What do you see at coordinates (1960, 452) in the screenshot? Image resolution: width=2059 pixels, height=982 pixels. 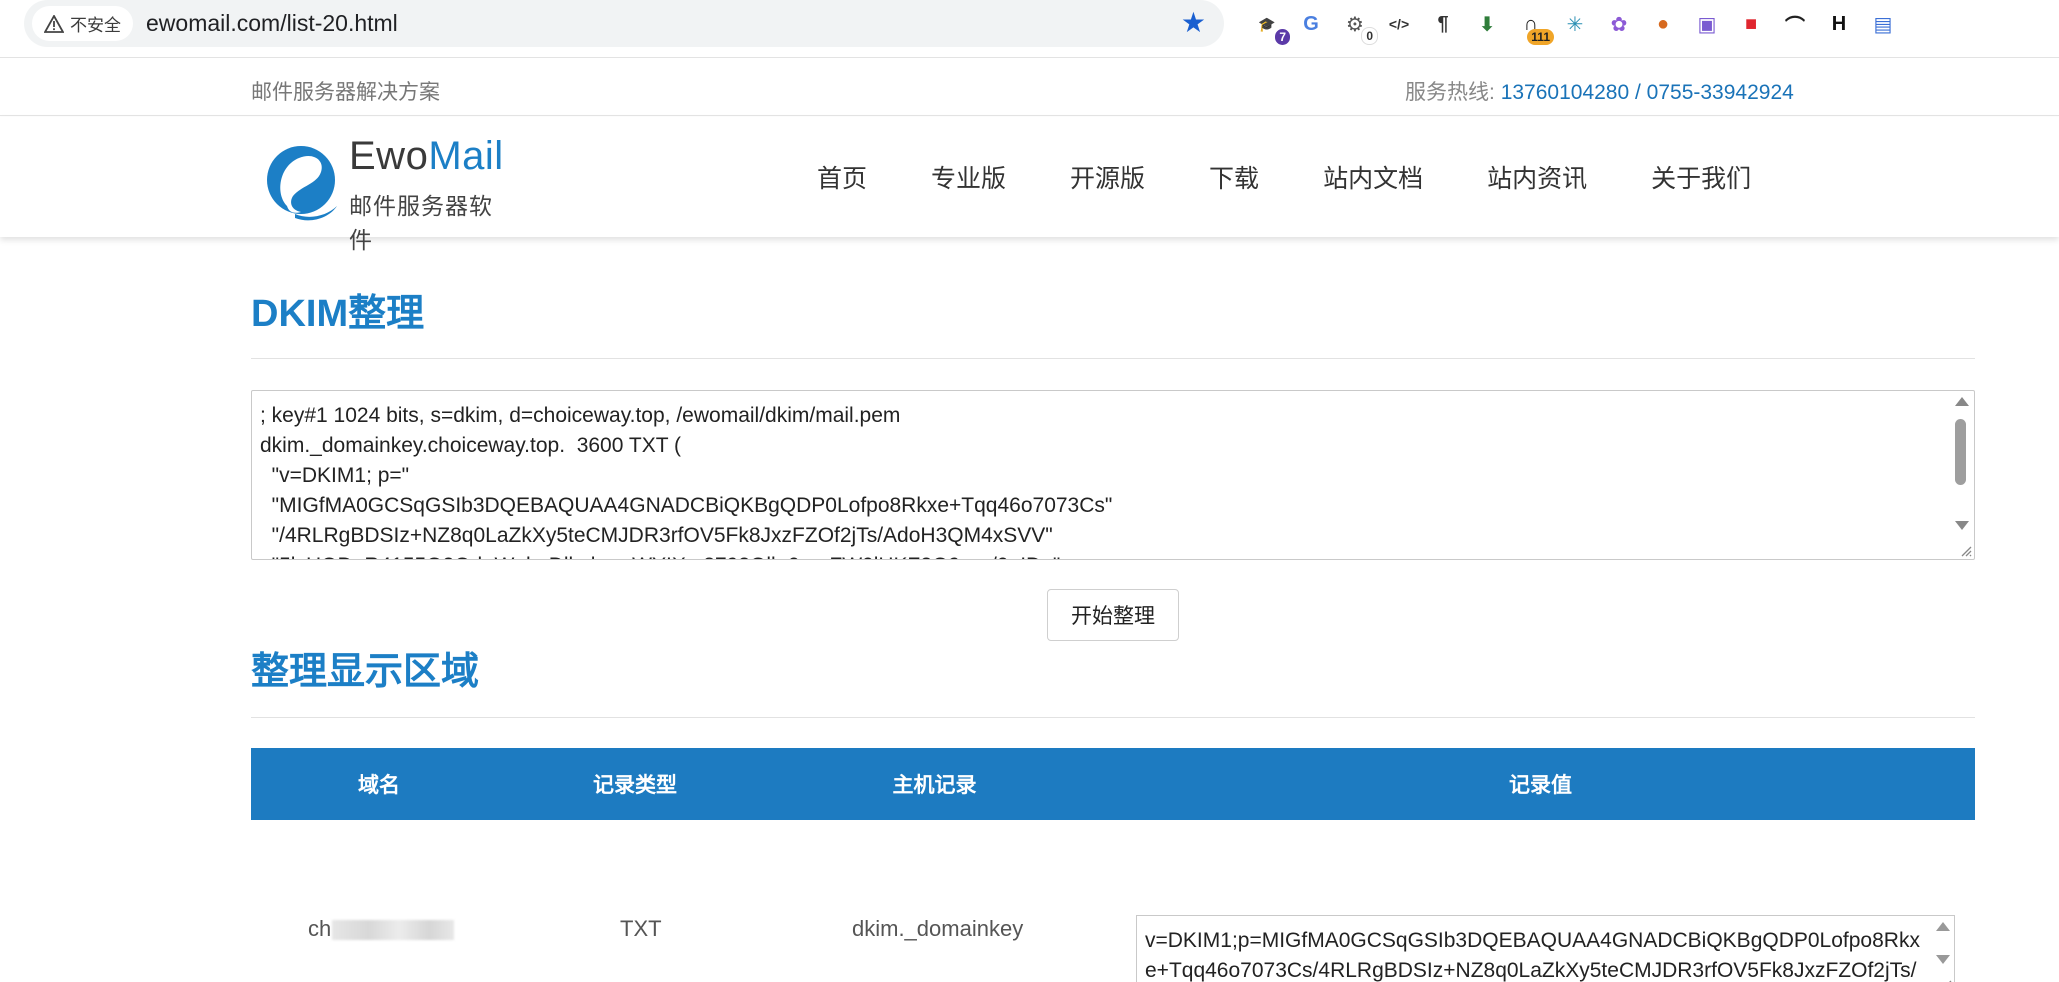 I see `scroll-thumb` at bounding box center [1960, 452].